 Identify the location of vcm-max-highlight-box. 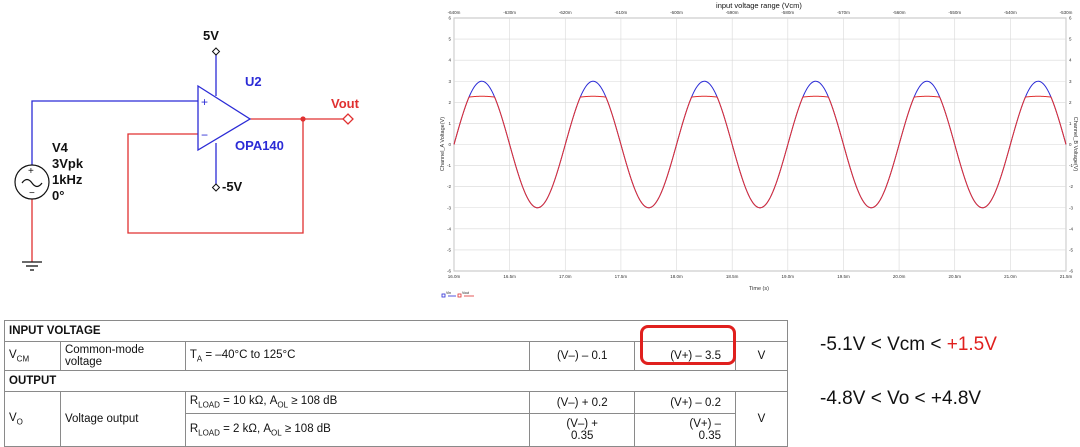
(688, 345).